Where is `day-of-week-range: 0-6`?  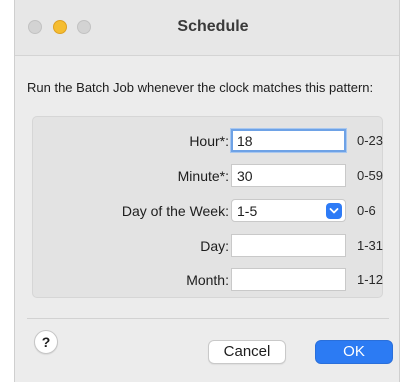 day-of-week-range: 0-6 is located at coordinates (366, 210).